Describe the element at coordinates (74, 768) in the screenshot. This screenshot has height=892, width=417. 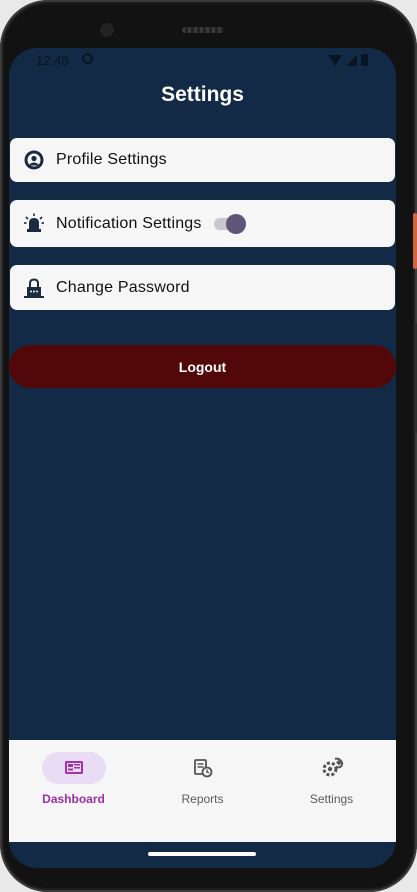
I see `dashboard-icon` at that location.